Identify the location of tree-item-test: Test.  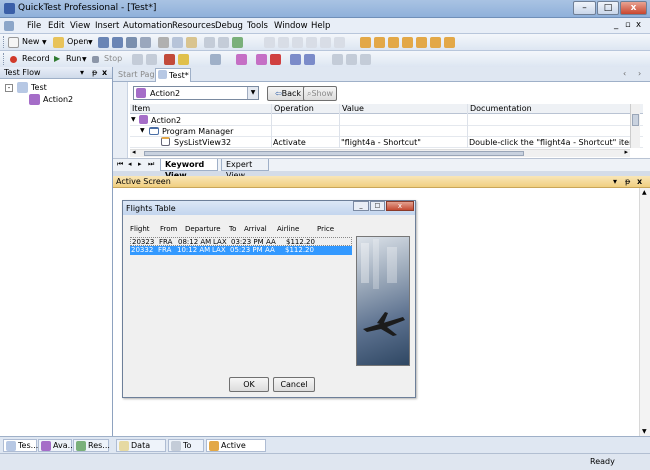
(39, 87).